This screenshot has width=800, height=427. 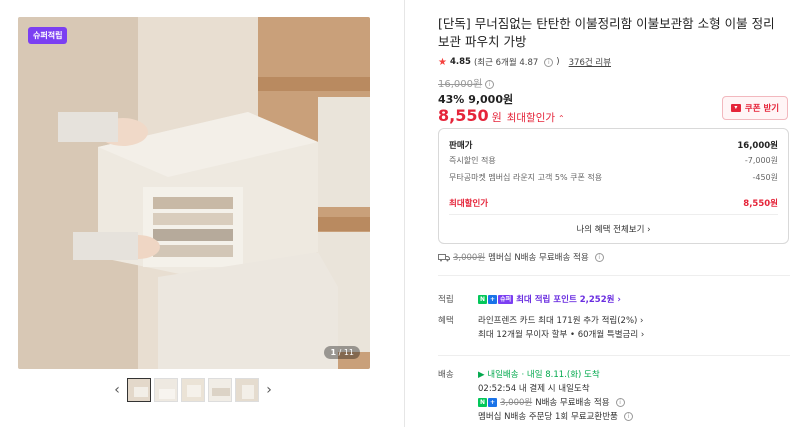 I want to click on image-counter-current: 1, so click(x=333, y=352).